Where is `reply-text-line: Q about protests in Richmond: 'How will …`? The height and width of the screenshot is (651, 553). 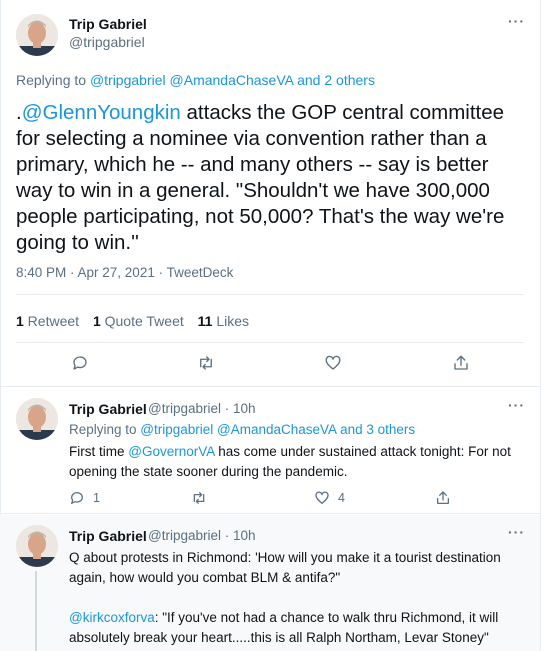
reply-text-line: Q about protests in Richmond: 'How will … is located at coordinates (285, 567).